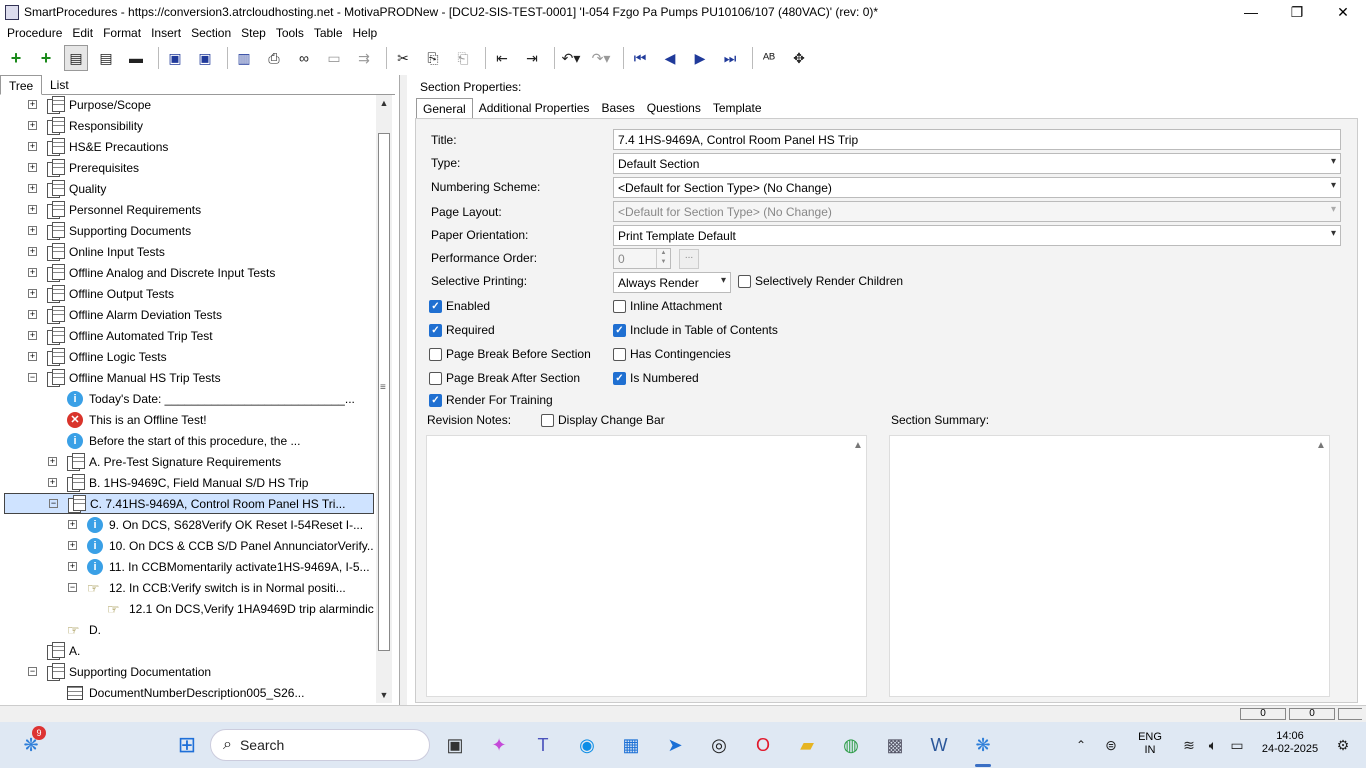 This screenshot has height=768, width=1366. What do you see at coordinates (534, 108) in the screenshot?
I see `tab-additional-properties: Additional Properties` at bounding box center [534, 108].